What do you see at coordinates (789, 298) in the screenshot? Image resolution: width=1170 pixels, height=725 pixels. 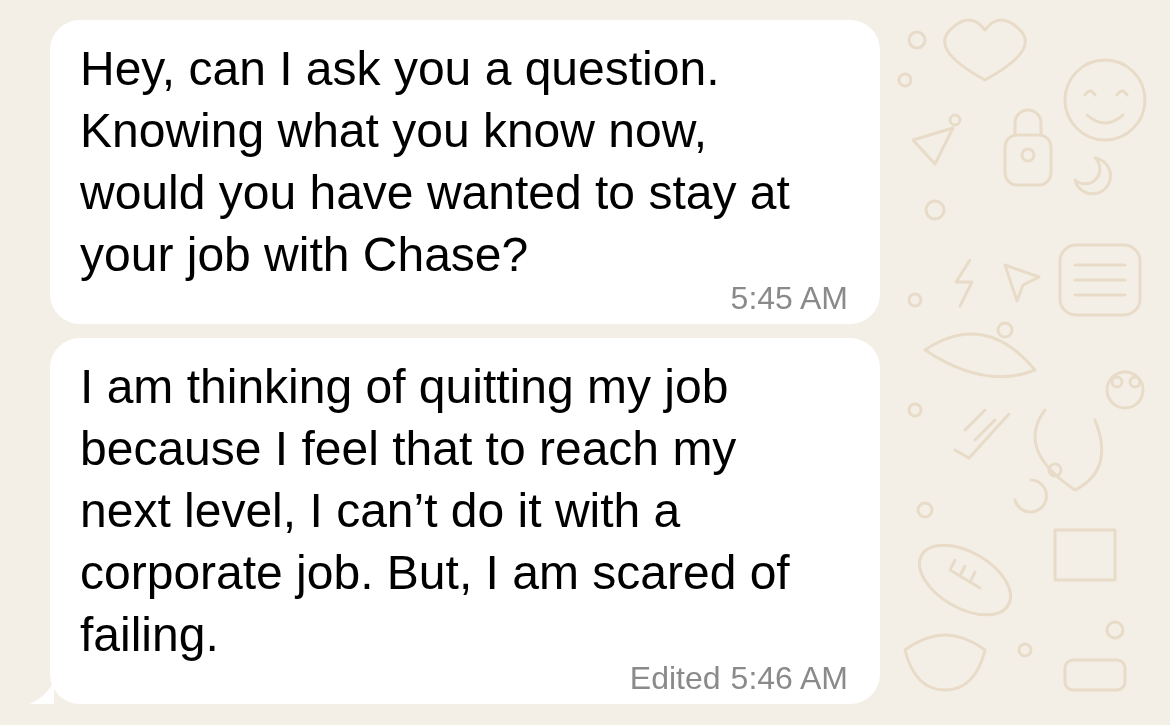 I see `message-time: 5:45 AM` at bounding box center [789, 298].